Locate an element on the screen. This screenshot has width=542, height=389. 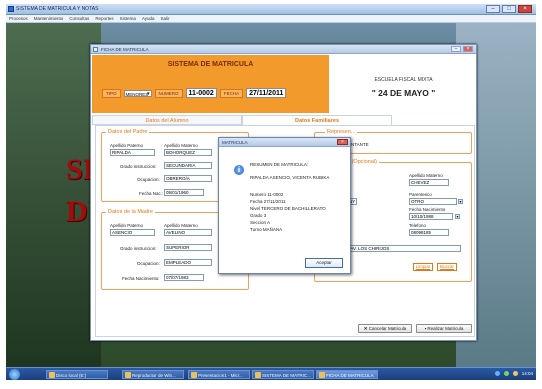
aceptar-button: Aceptar is located at coordinates (324, 263).